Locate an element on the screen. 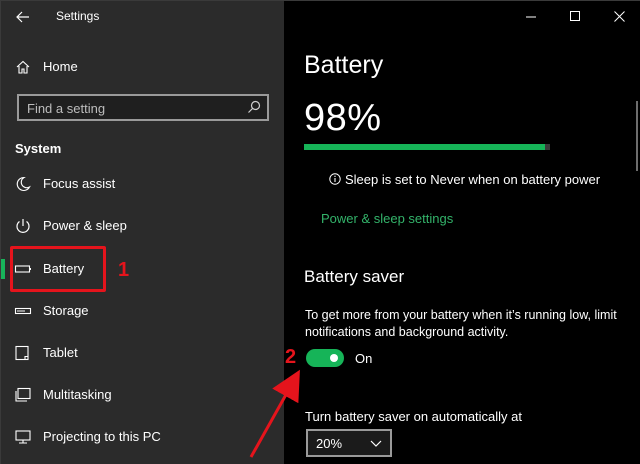 The width and height of the screenshot is (640, 464). search-icon is located at coordinates (254, 107).